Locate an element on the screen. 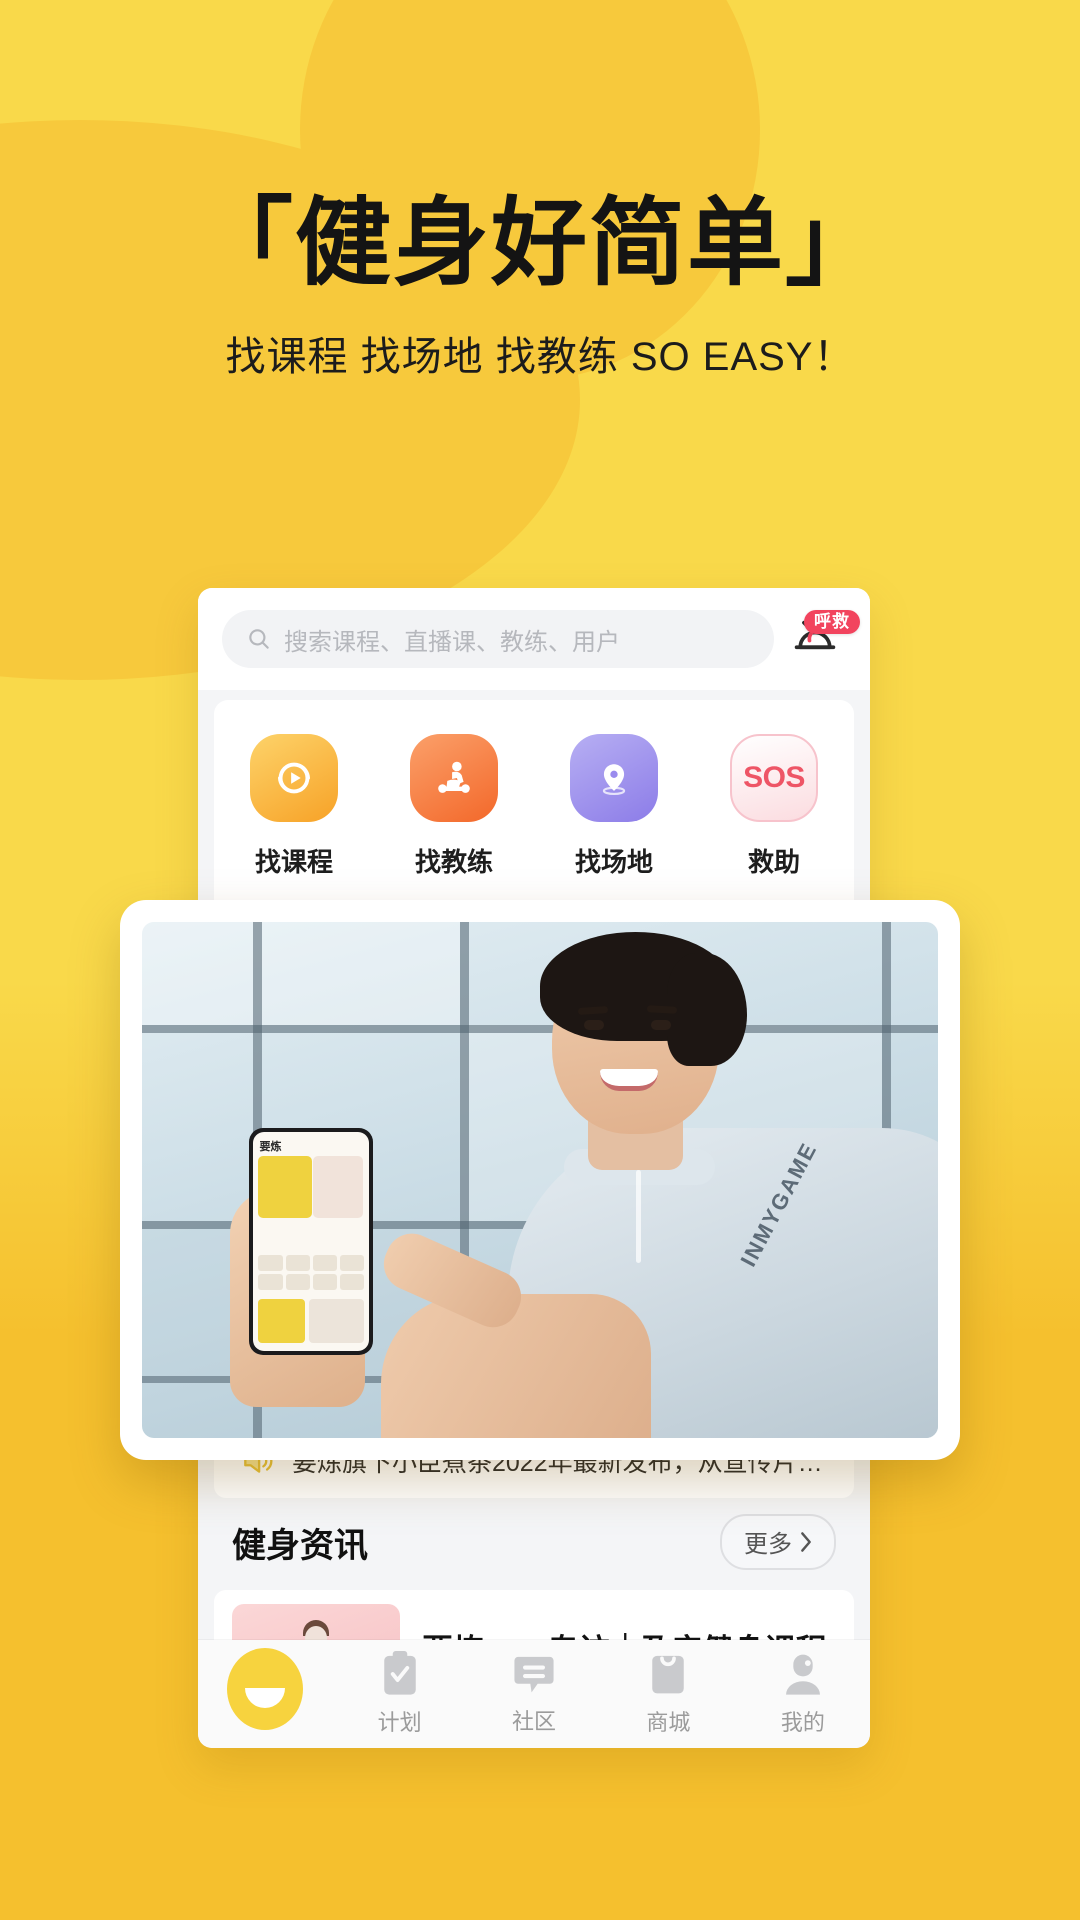 This screenshot has width=1080, height=1920. news-more-button: 更多 is located at coordinates (778, 1542).